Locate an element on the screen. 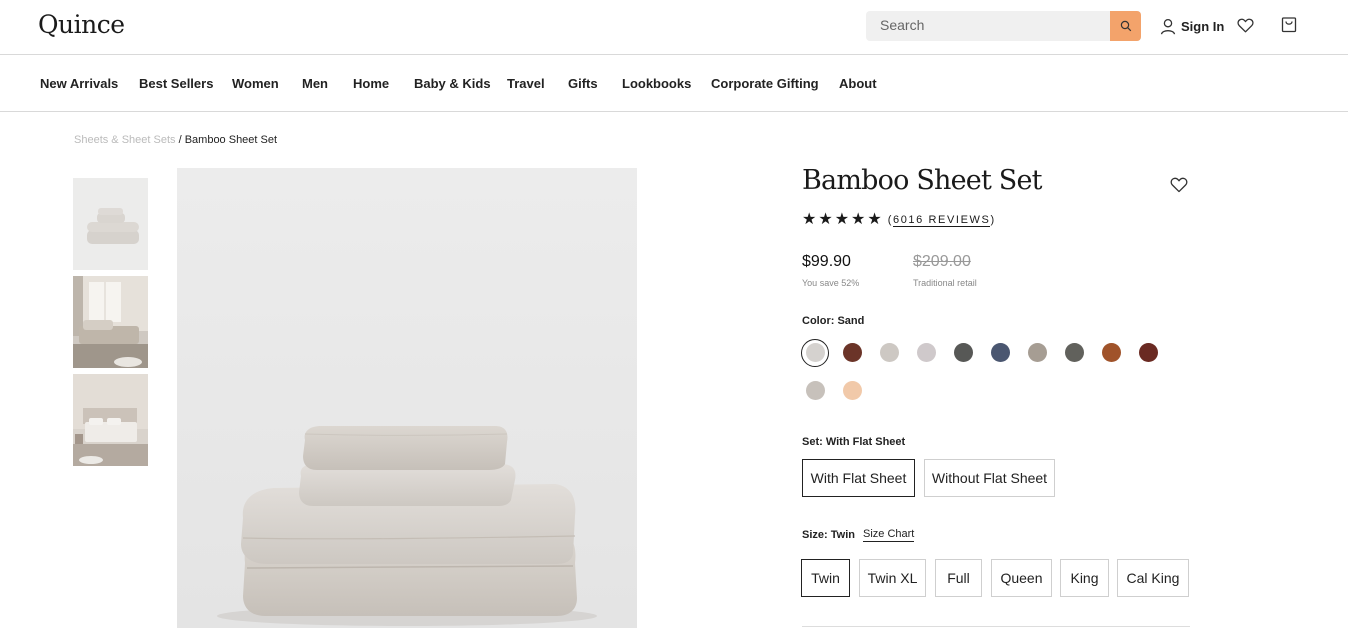 This screenshot has width=1348, height=628. product-title: Bamboo Sheet Set is located at coordinates (922, 180).